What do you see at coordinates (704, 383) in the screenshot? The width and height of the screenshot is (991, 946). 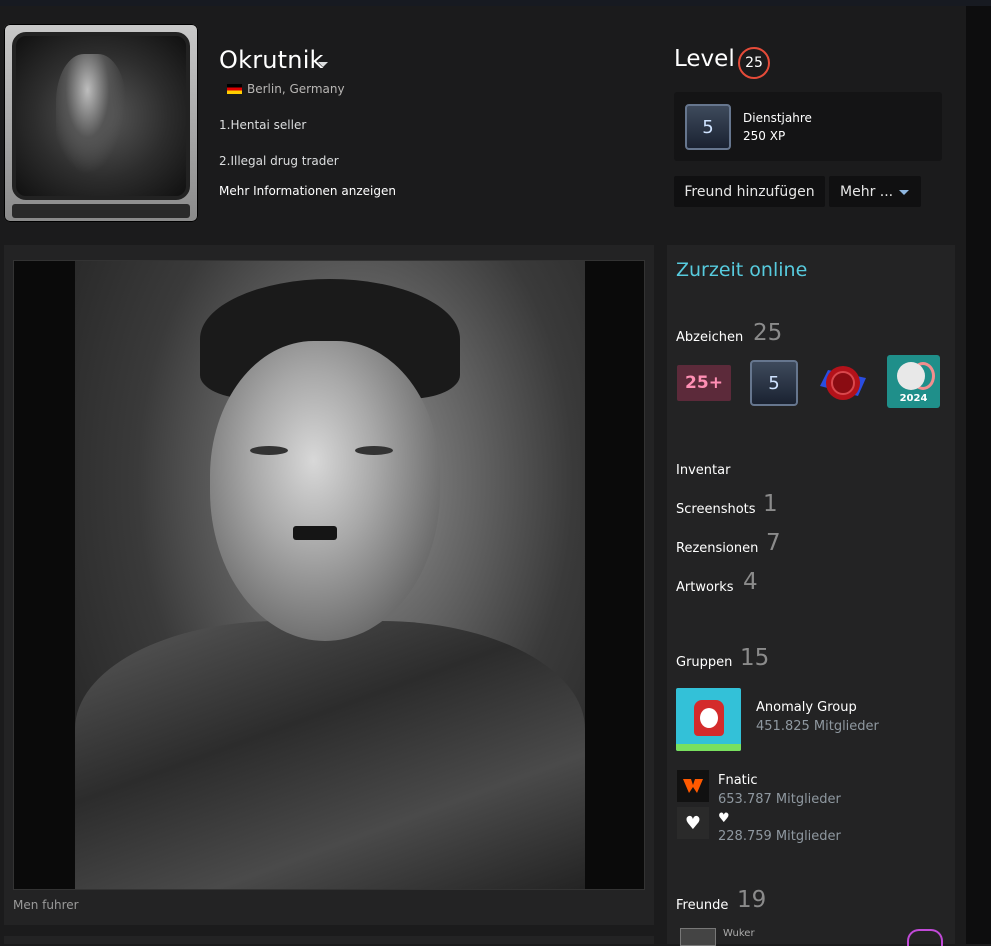 I see `level-25-plus-badge: 25+` at bounding box center [704, 383].